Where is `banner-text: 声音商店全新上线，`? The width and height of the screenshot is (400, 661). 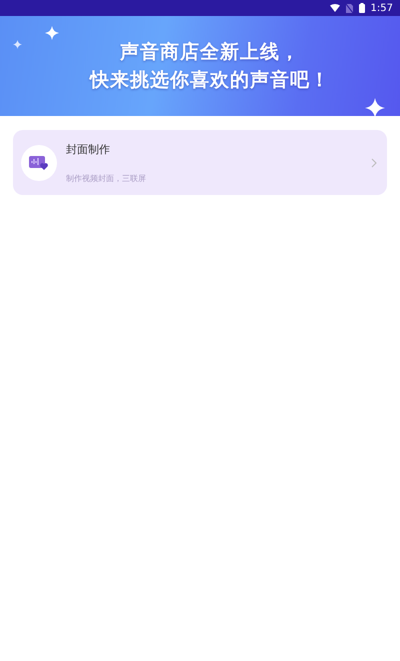
banner-text: 声音商店全新上线， is located at coordinates (210, 52).